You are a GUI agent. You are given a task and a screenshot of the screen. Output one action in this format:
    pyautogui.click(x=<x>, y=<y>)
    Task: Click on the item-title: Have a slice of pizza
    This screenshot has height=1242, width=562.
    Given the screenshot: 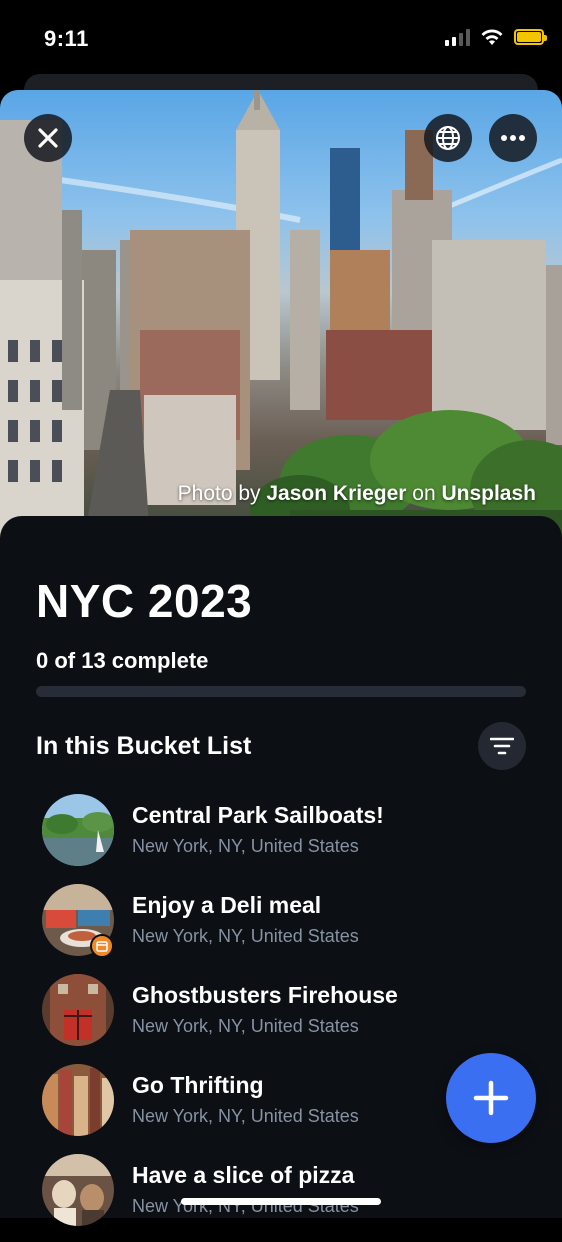 What is the action you would take?
    pyautogui.click(x=243, y=1175)
    